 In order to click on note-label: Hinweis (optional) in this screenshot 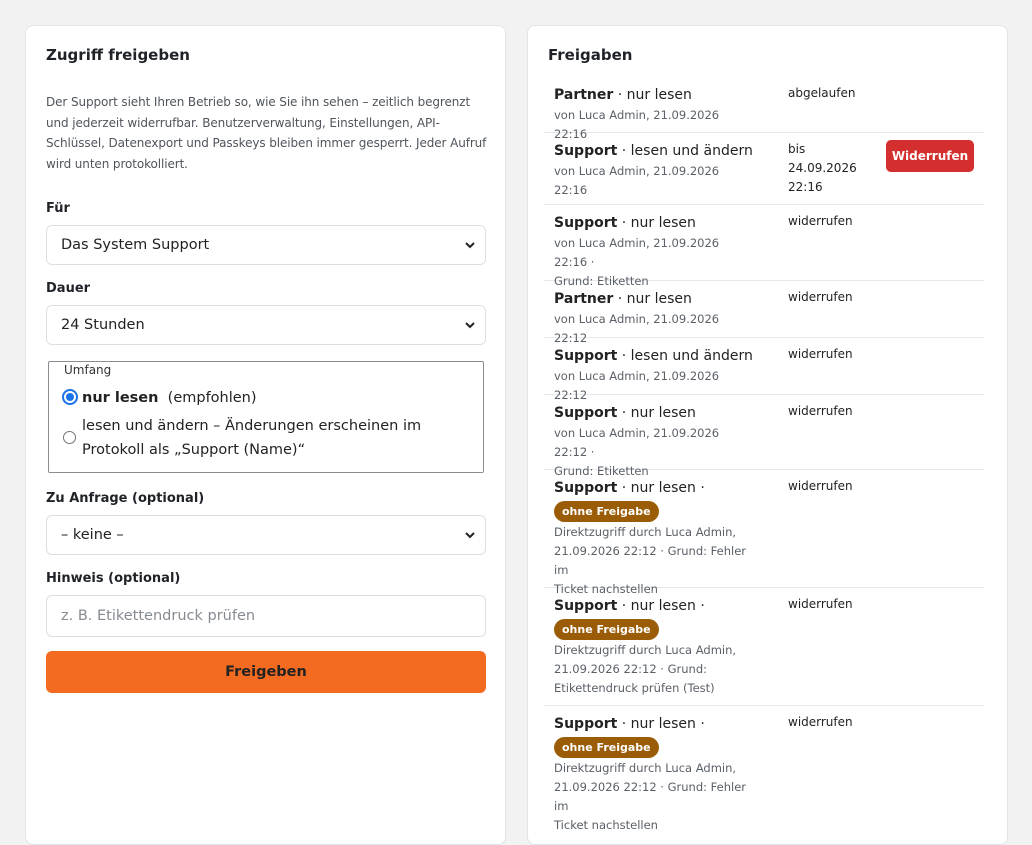, I will do `click(113, 578)`.